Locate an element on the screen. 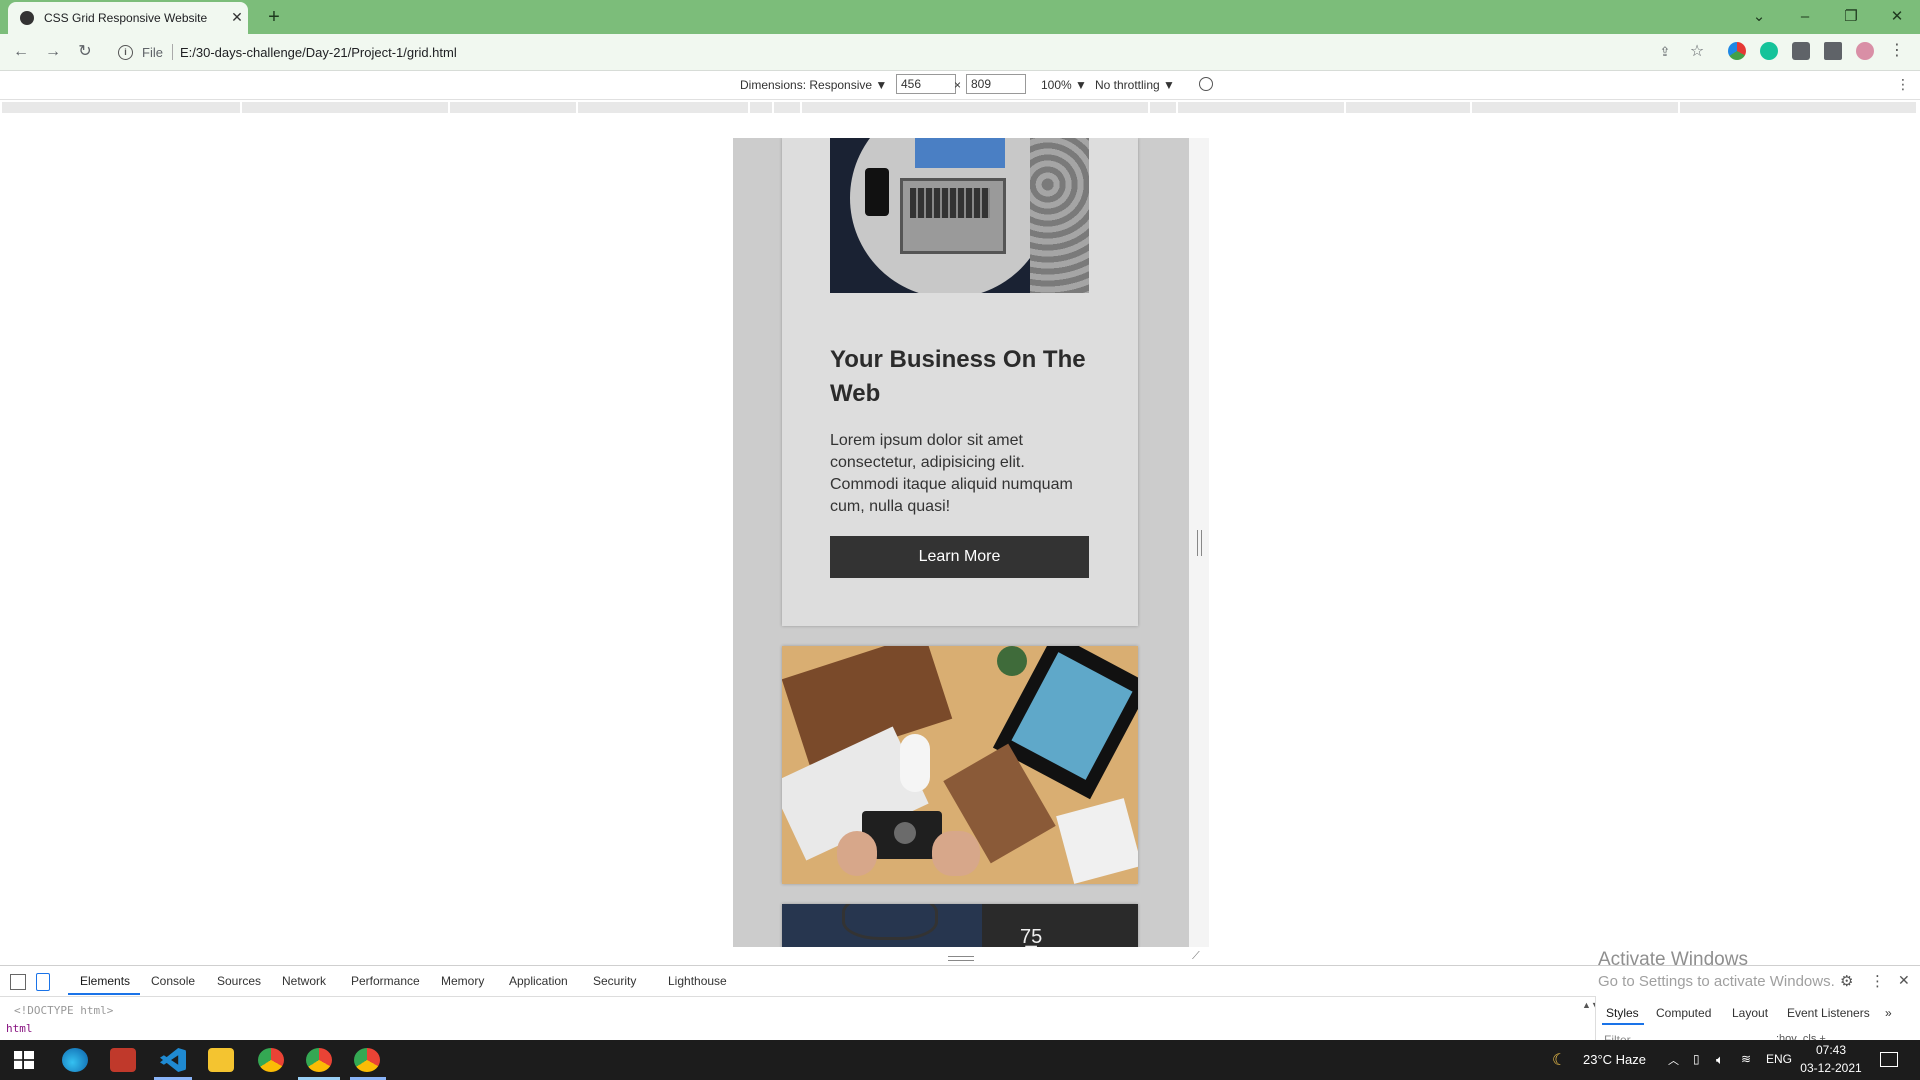  star-icon: ☆ is located at coordinates (1697, 52).